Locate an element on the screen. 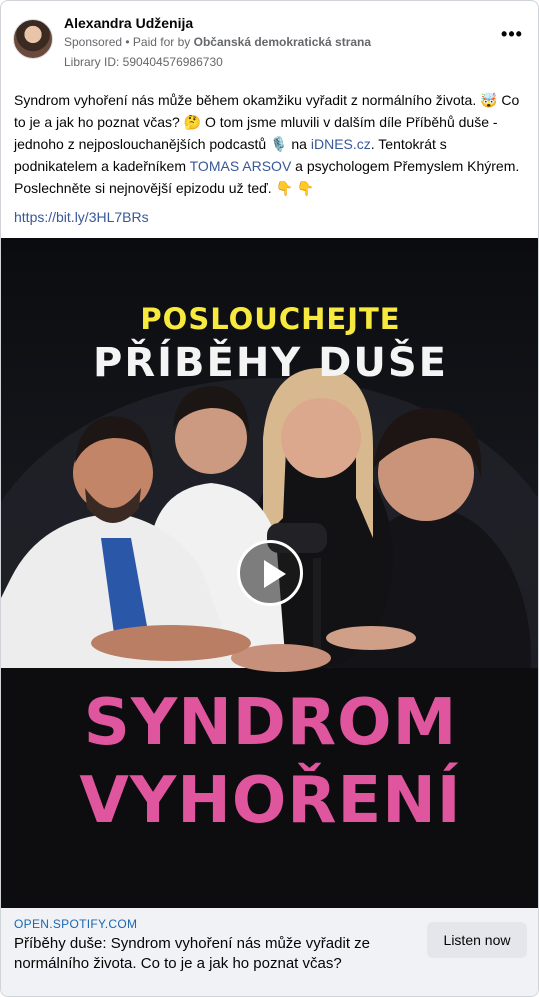 Image resolution: width=539 pixels, height=997 pixels. artwork-headline-bottom-2: VYHOŘENÍ is located at coordinates (270, 801).